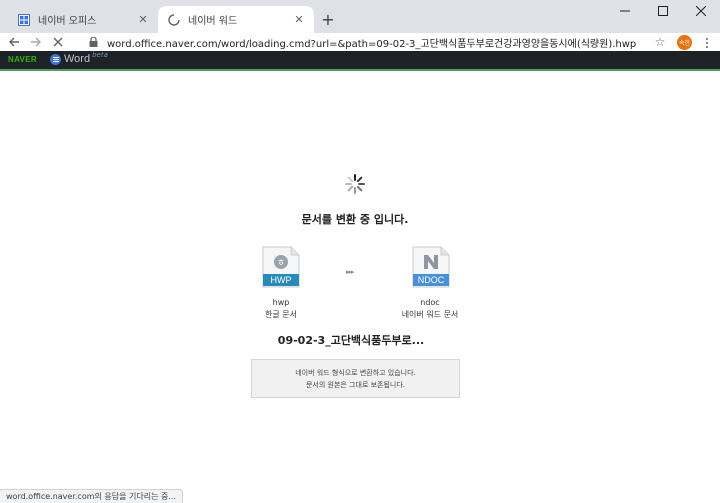 This screenshot has height=503, width=720. I want to click on more-menu-icon, so click(707, 42).